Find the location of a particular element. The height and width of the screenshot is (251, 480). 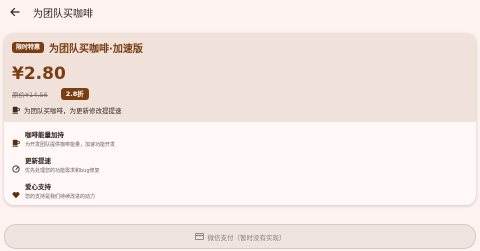

feature-description: 优先处理您的功能需求和bug修复 is located at coordinates (62, 171).